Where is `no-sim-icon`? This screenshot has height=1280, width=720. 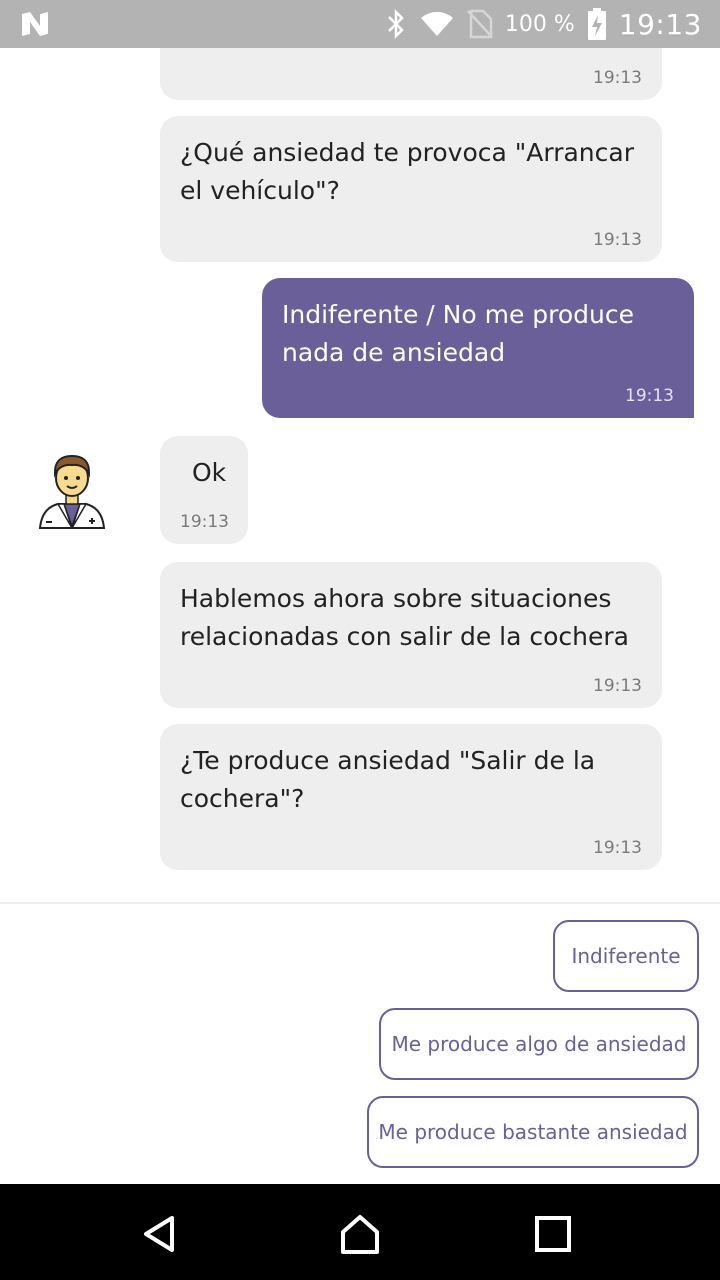 no-sim-icon is located at coordinates (479, 24).